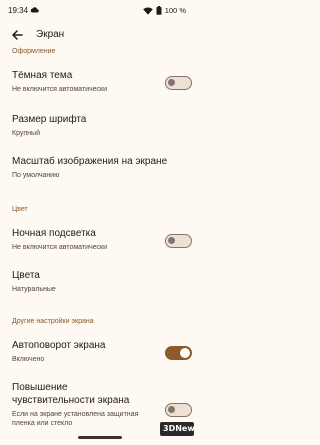  Describe the element at coordinates (100, 11) in the screenshot. I see `status-bar: 19:34 100 %` at that location.